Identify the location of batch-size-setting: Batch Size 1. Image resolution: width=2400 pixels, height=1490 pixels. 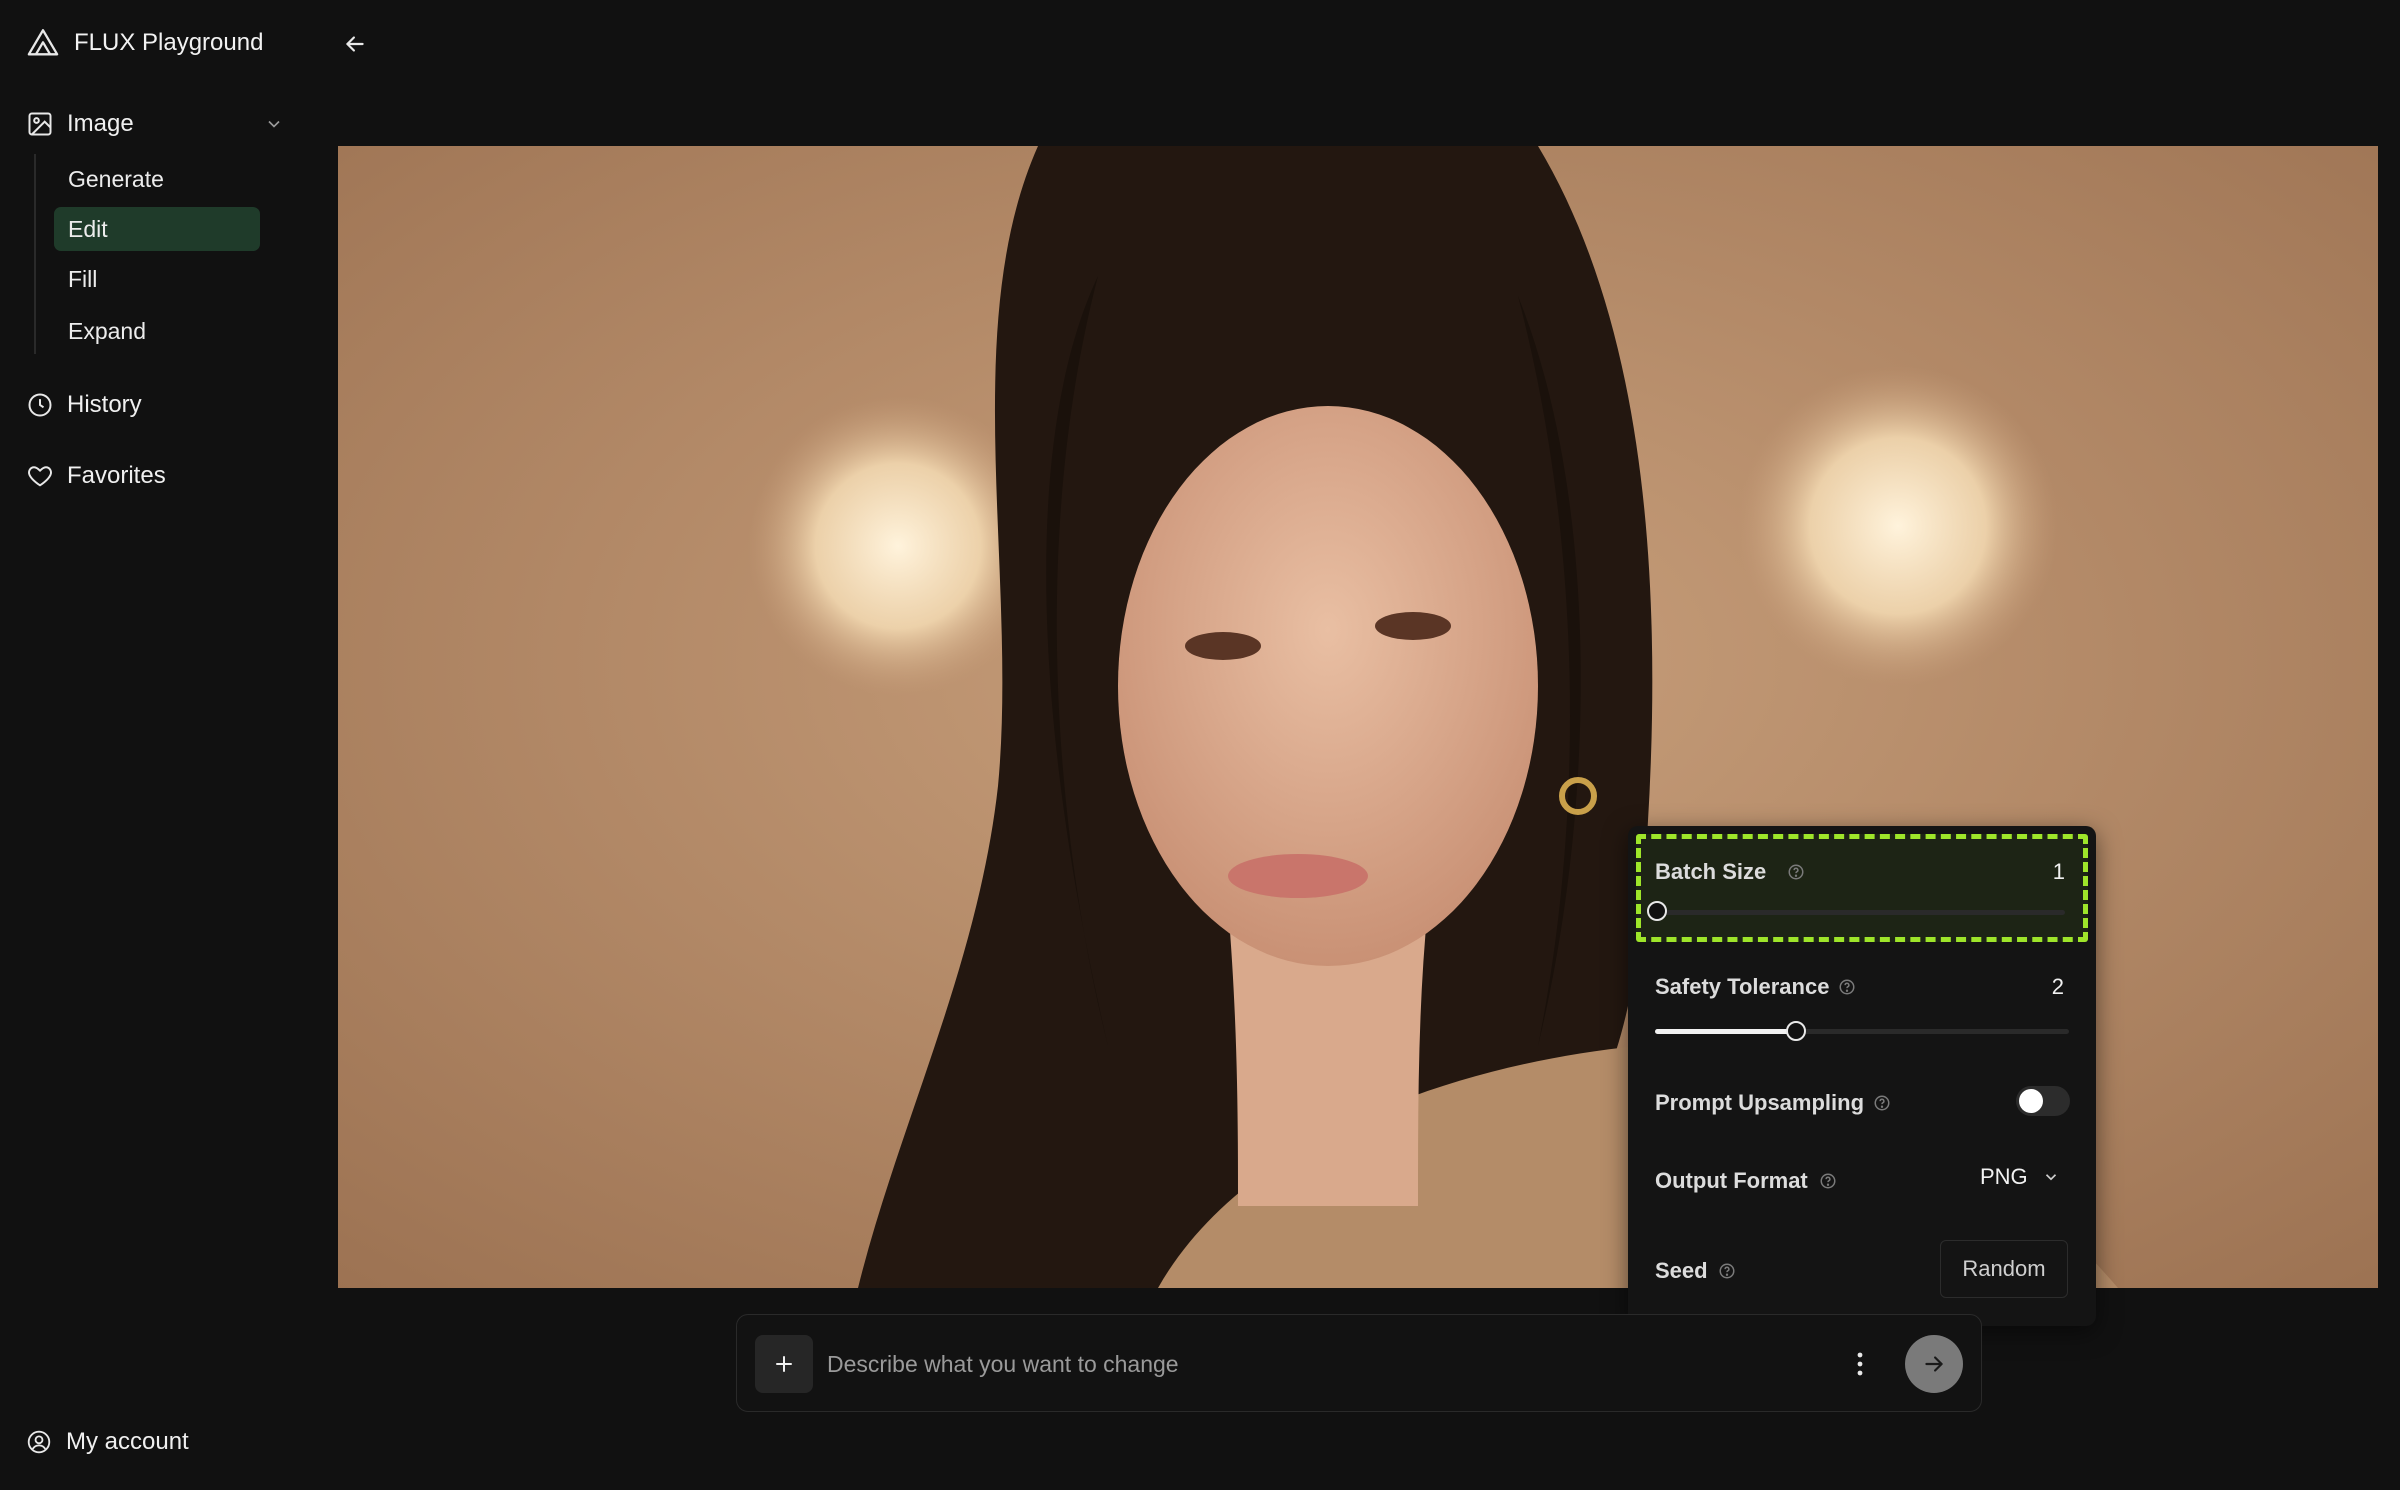
(1862, 888).